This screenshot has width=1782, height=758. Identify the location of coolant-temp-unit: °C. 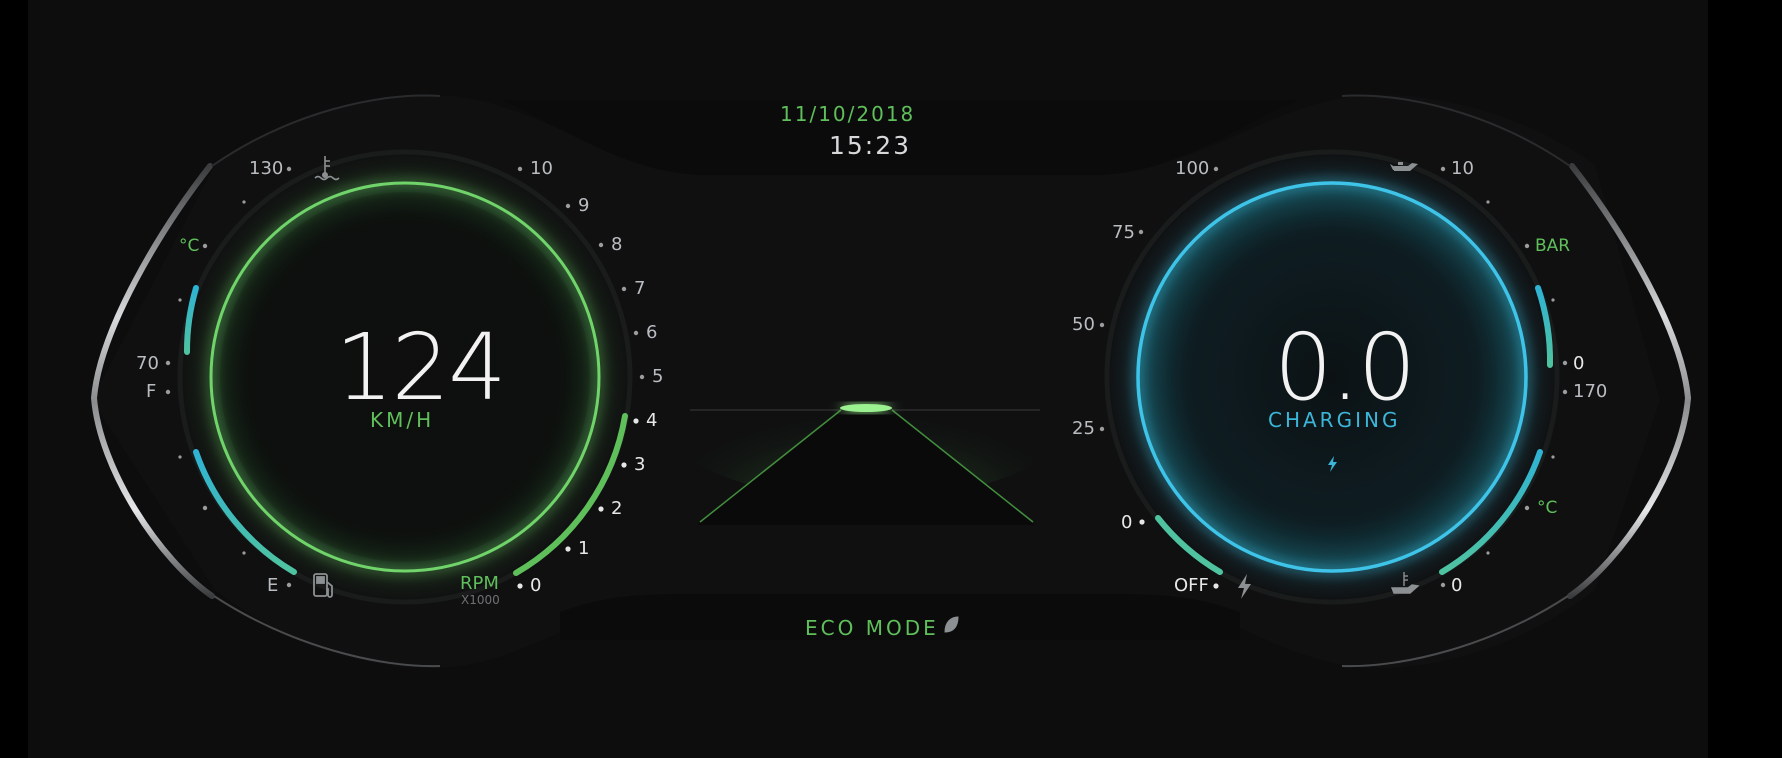
(189, 246).